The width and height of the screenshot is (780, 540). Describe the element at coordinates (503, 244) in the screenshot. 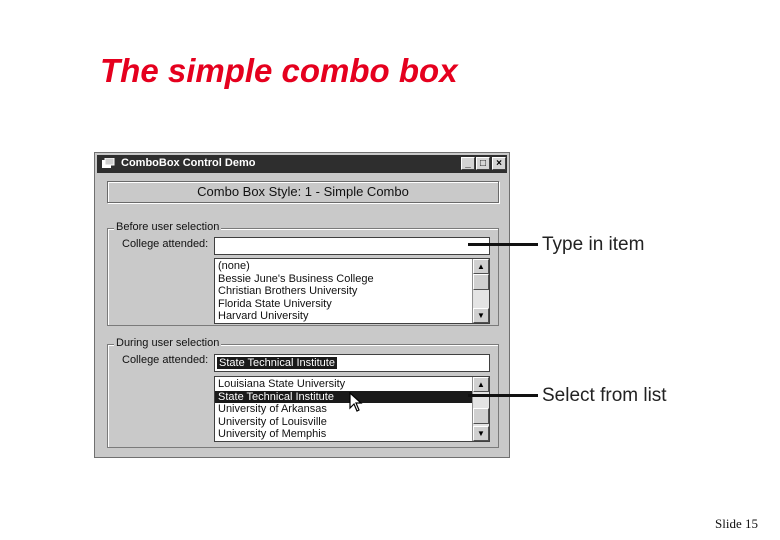

I see `type-in-callout-line` at that location.